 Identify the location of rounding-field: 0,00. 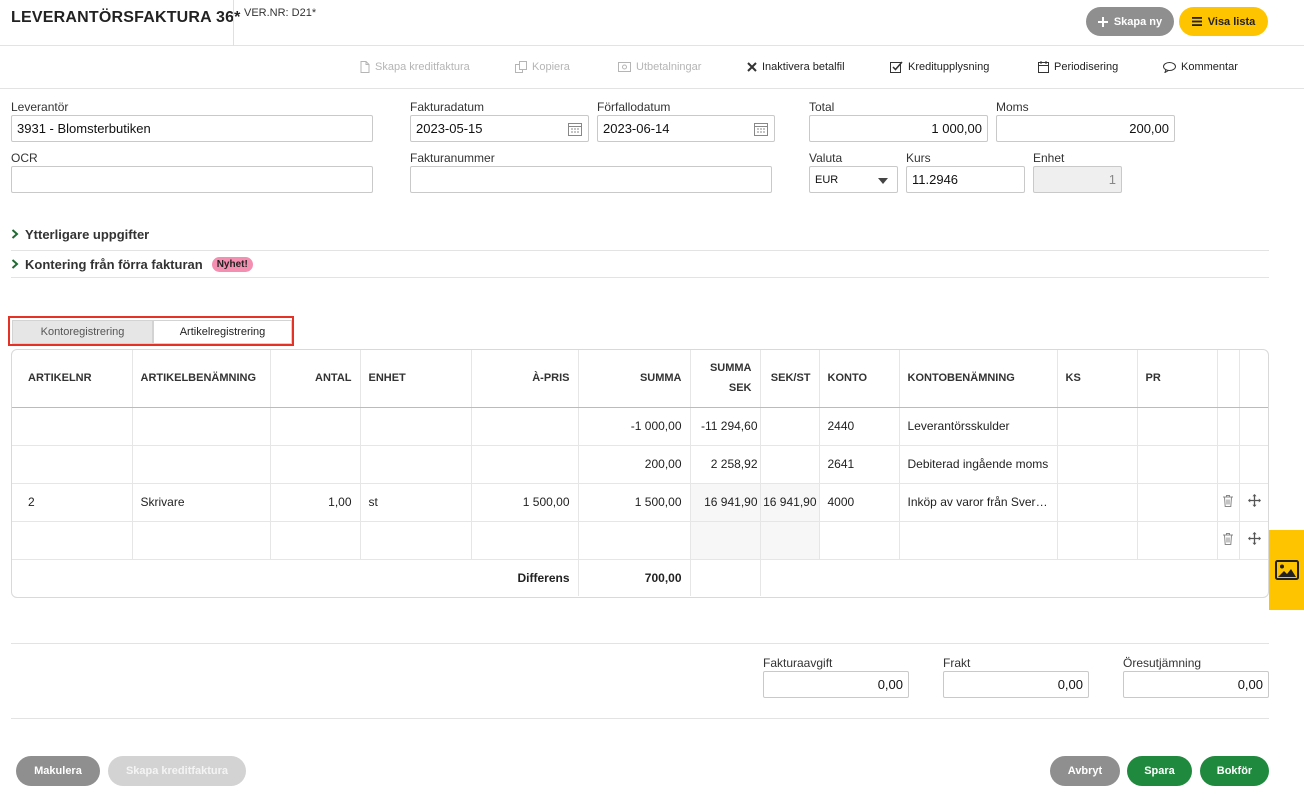
(1196, 684).